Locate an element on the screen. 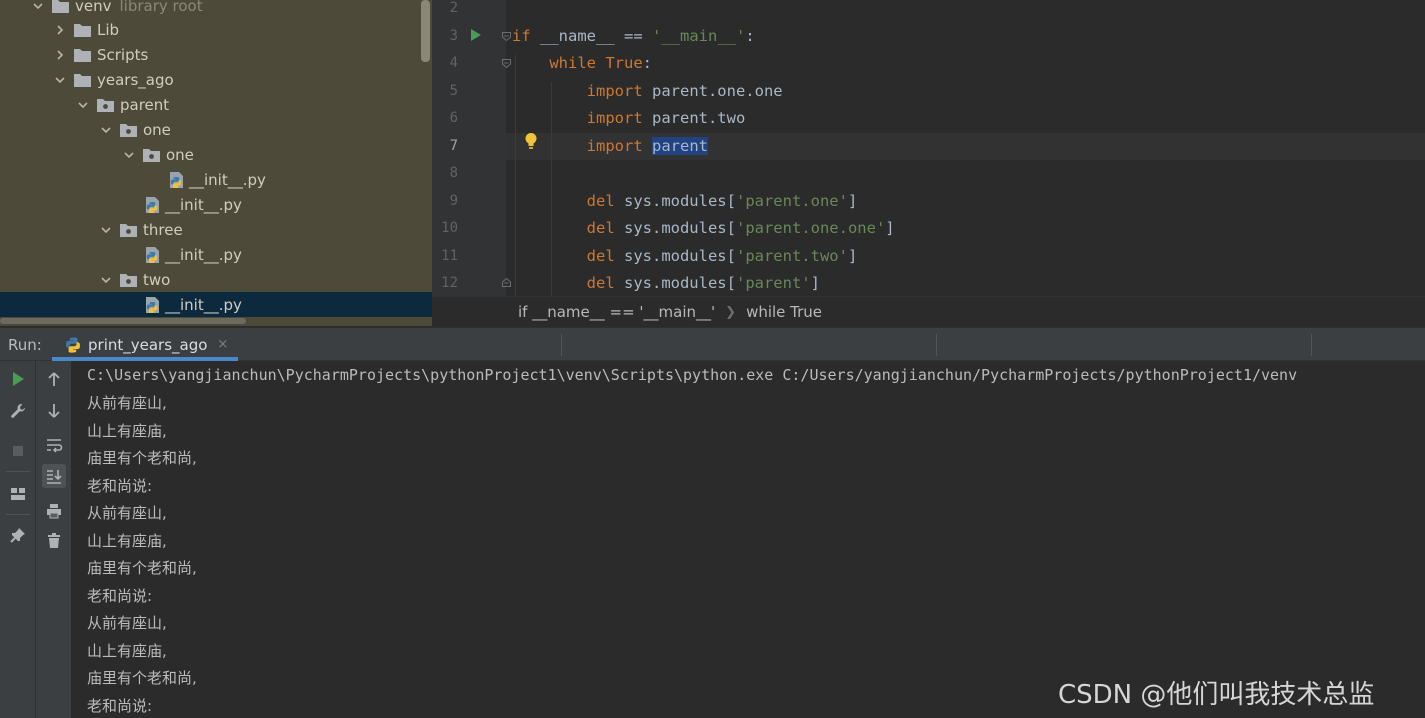  run-label: Run: is located at coordinates (25, 345).